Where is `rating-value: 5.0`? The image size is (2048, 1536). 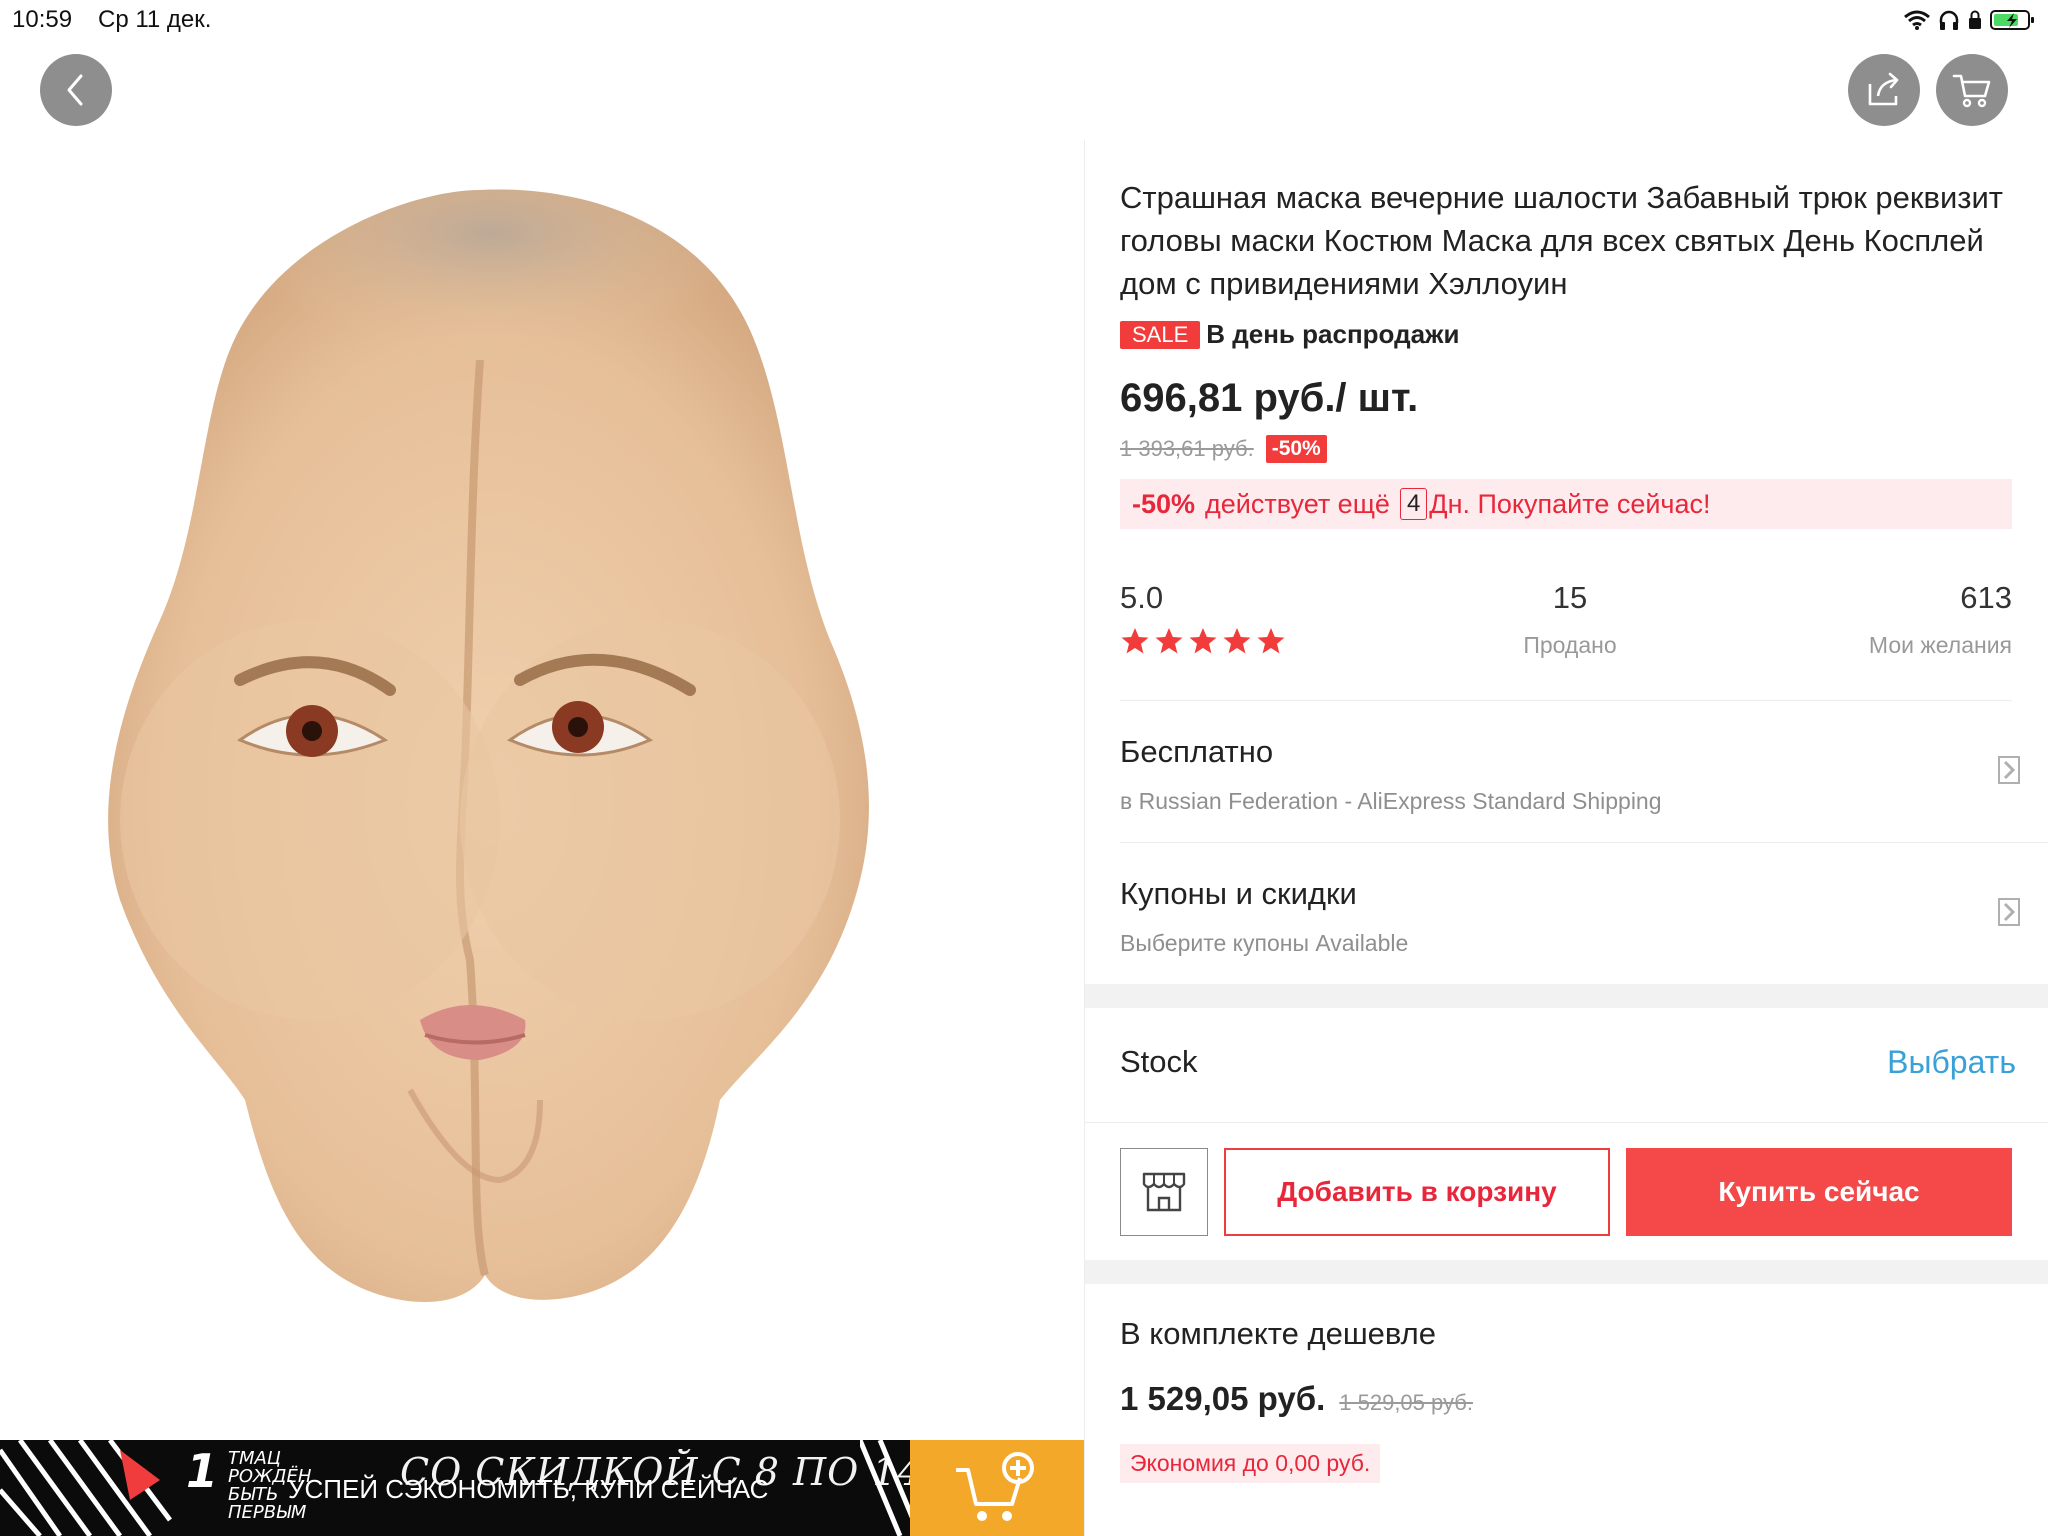 rating-value: 5.0 is located at coordinates (1142, 597).